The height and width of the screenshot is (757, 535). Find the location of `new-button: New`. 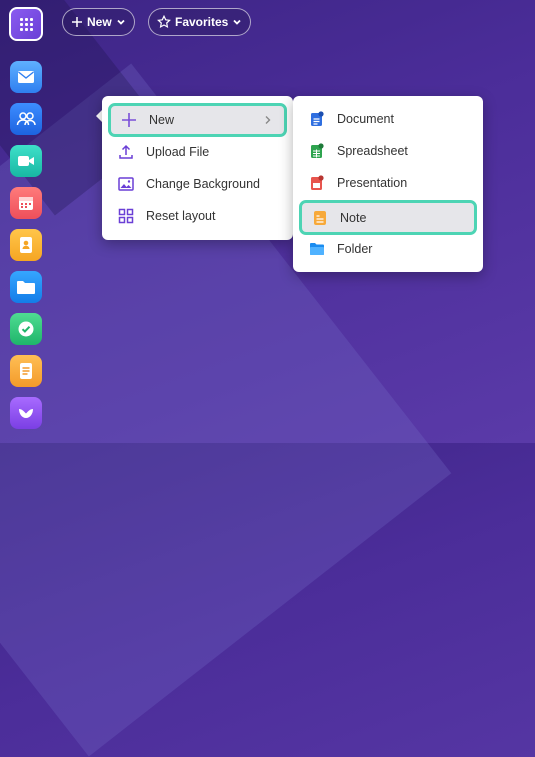

new-button: New is located at coordinates (98, 22).